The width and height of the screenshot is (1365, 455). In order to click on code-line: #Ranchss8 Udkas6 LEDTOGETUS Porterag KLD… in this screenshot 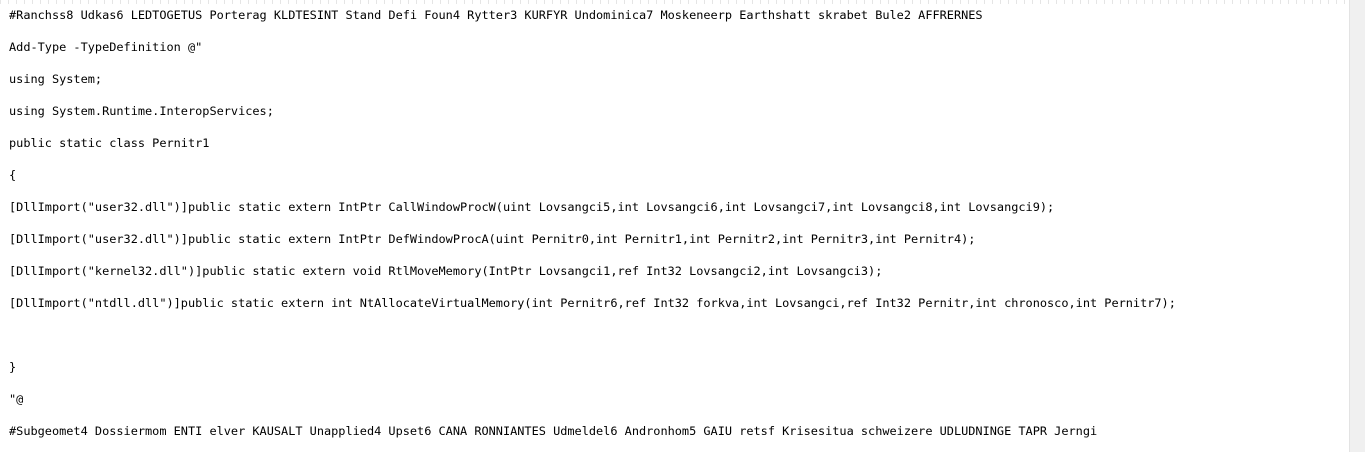, I will do `click(496, 15)`.